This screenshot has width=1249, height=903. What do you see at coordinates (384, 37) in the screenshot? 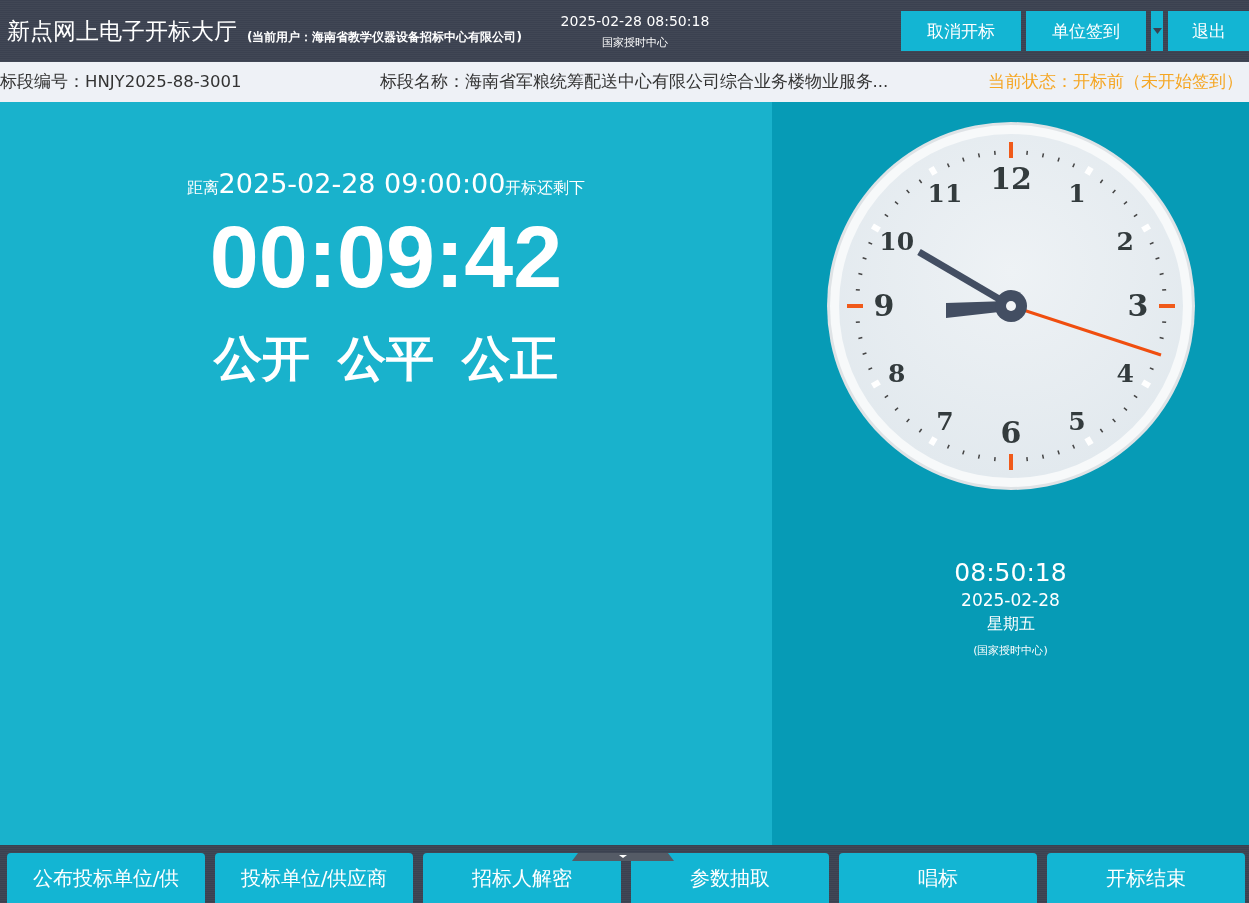
I see `current-user: (当前用户：海南省教学仪器设备招标中心有限公司)` at bounding box center [384, 37].